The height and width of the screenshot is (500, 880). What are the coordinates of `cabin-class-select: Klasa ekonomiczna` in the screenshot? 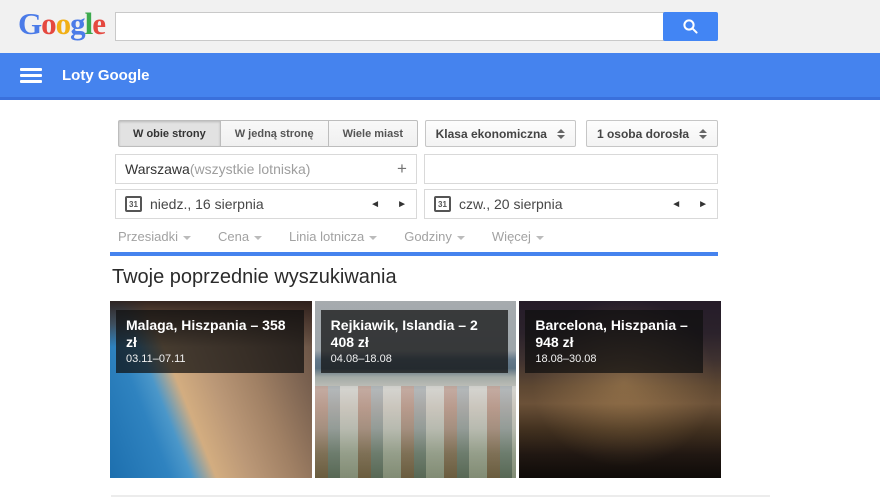 It's located at (500, 133).